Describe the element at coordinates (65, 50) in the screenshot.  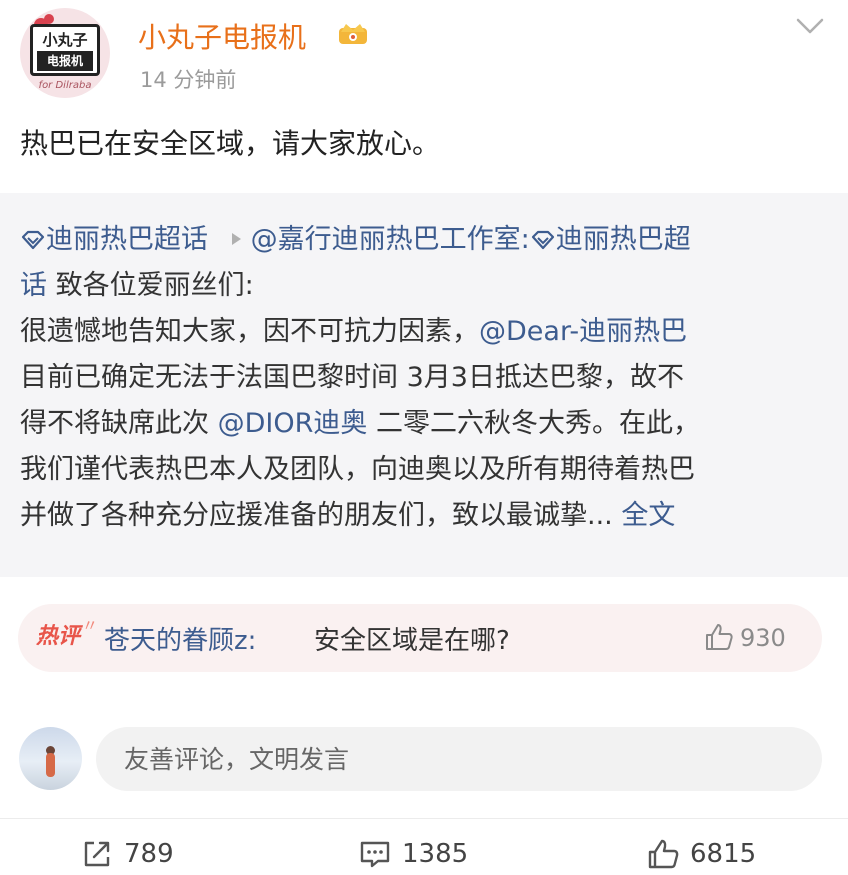
I see `avatar-sign: 小丸子 电报机` at that location.